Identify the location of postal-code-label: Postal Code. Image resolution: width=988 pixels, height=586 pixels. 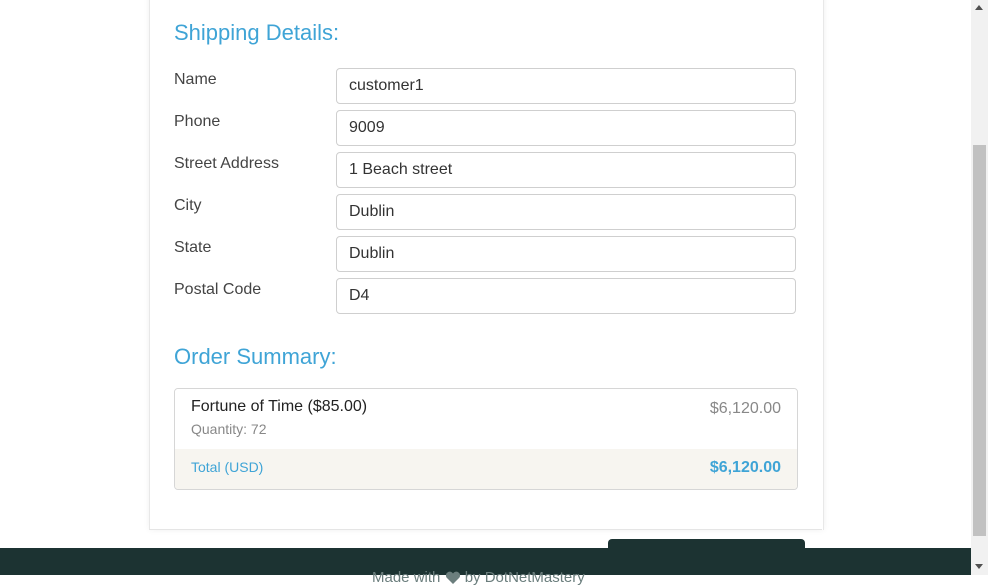
(218, 289).